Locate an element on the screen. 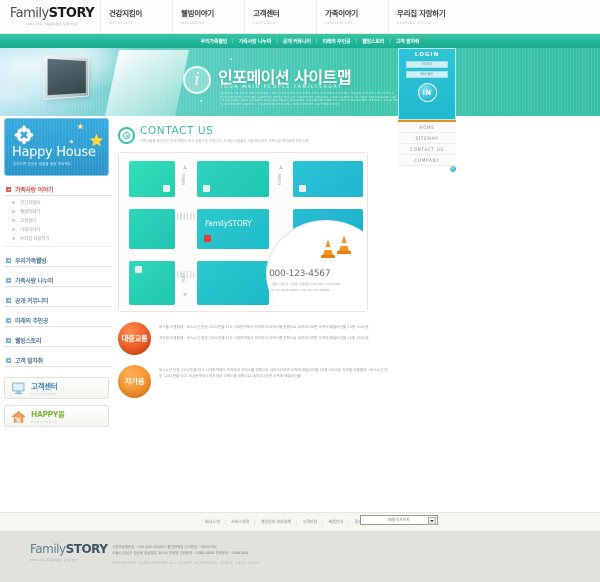 Image resolution: width=600 pixels, height=582 pixels. utility-menu: HOME SITEMAP CONTACT US COMPANY is located at coordinates (427, 144).